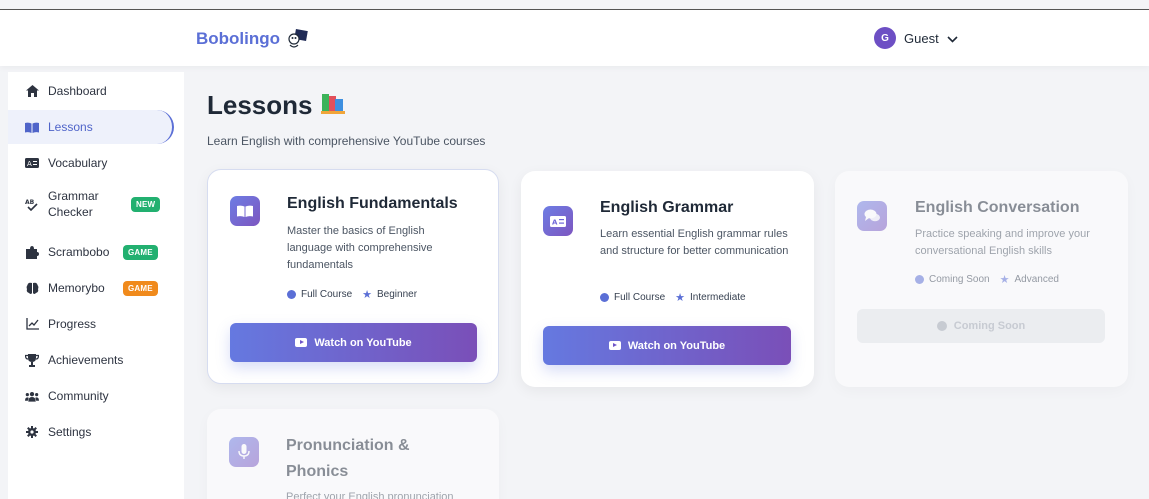 The image size is (1149, 499). Describe the element at coordinates (73, 204) in the screenshot. I see `sidebar-item-label: Grammar Checker` at that location.